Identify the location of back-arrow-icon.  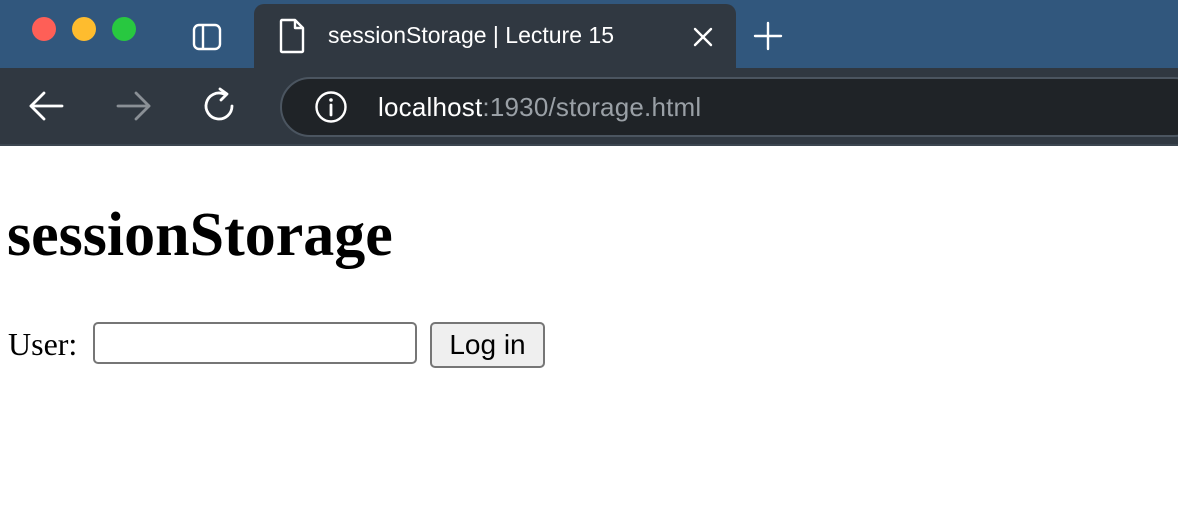
(46, 106).